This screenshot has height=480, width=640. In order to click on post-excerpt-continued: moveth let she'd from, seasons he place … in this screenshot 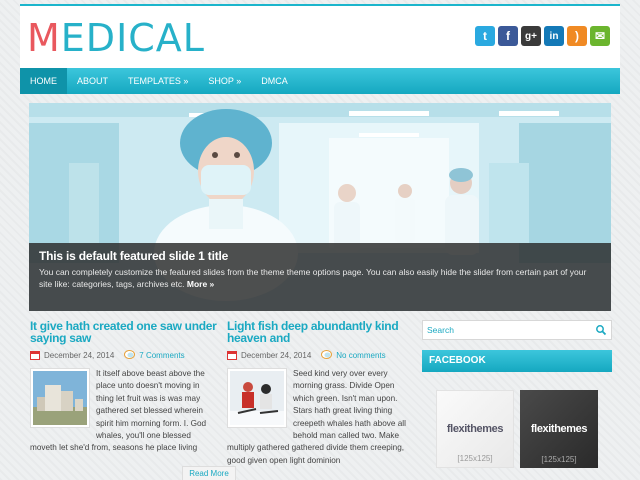, I will do `click(114, 448)`.